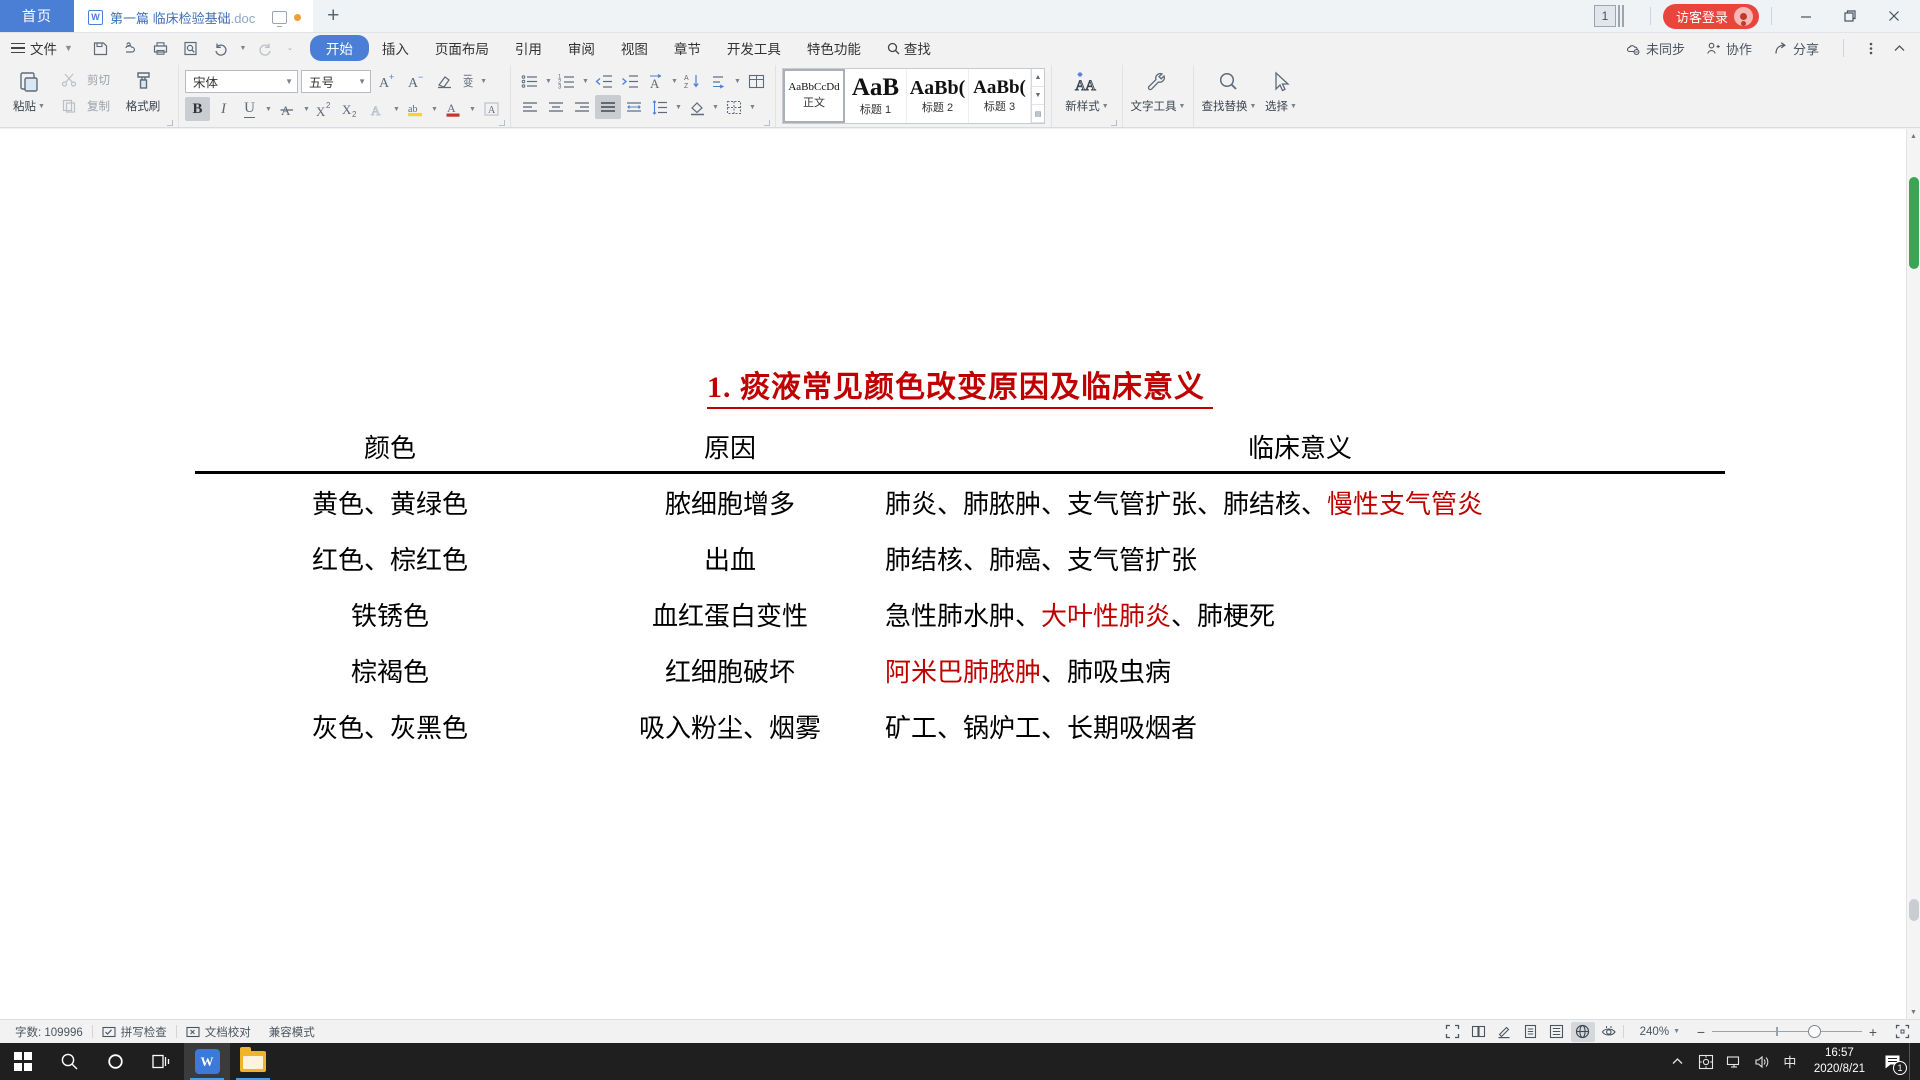 The image size is (1920, 1080). I want to click on bold-button: B, so click(197, 109).